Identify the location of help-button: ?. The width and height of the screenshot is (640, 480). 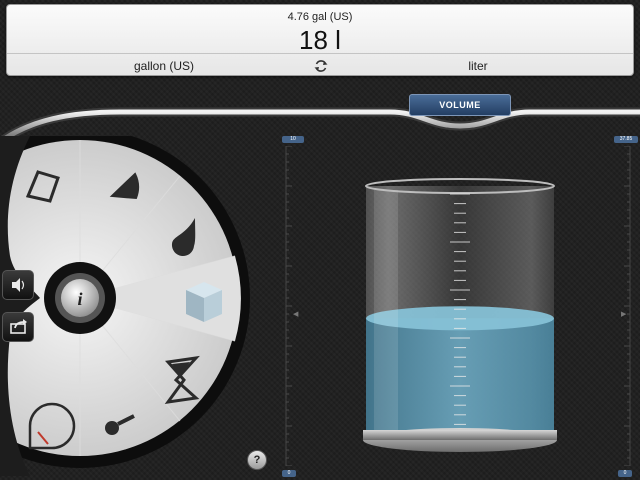
(257, 460).